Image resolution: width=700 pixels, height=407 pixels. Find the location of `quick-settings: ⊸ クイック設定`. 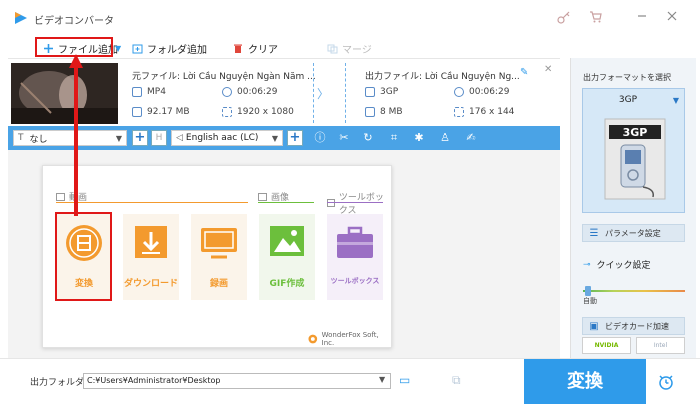

quick-settings: ⊸ クイック設定 is located at coordinates (617, 265).